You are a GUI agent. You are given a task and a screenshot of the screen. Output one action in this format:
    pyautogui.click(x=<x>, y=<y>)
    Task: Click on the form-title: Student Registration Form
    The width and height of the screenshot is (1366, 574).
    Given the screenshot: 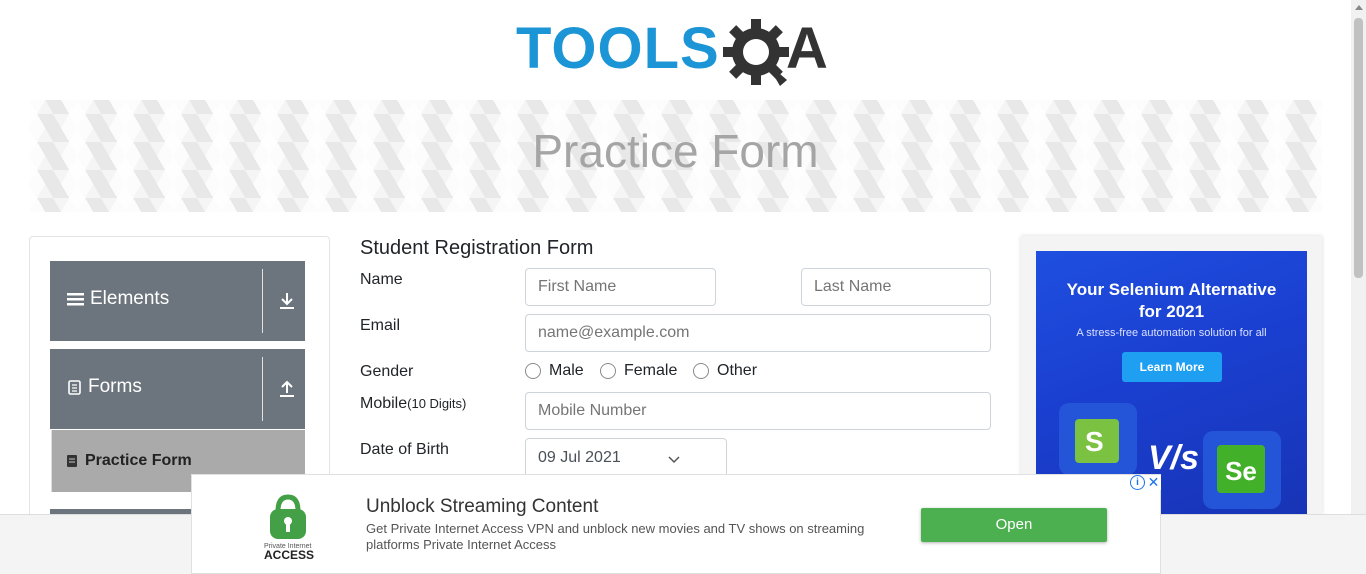 What is the action you would take?
    pyautogui.click(x=477, y=248)
    